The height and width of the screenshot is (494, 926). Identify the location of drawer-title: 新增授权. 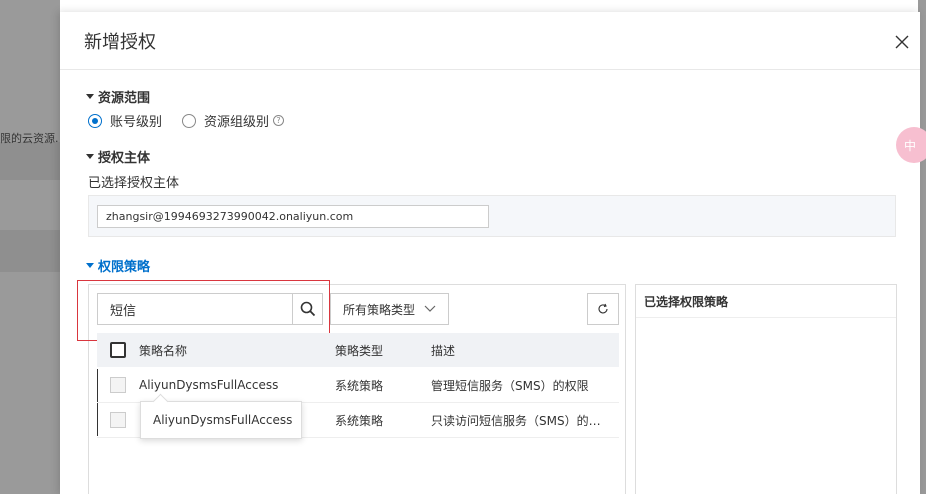
(120, 42).